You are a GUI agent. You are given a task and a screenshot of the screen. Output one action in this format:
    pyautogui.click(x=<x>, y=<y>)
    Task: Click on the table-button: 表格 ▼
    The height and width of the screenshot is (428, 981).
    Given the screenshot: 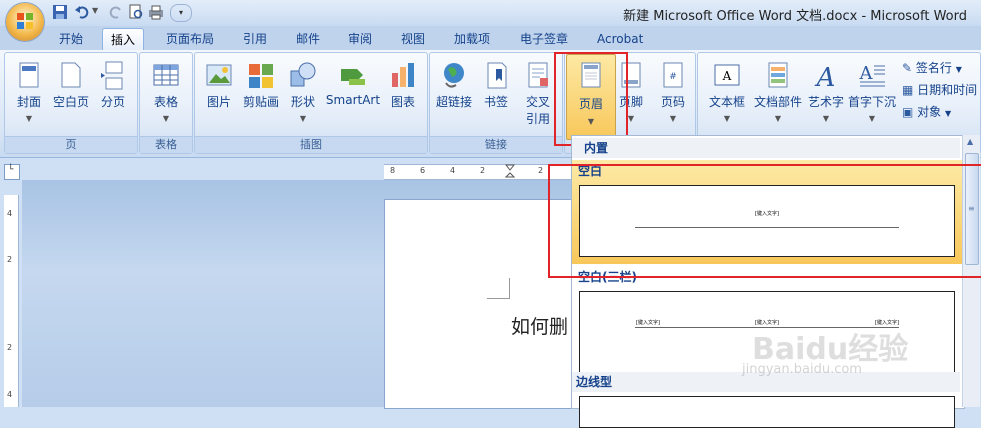 What is the action you would take?
    pyautogui.click(x=166, y=100)
    